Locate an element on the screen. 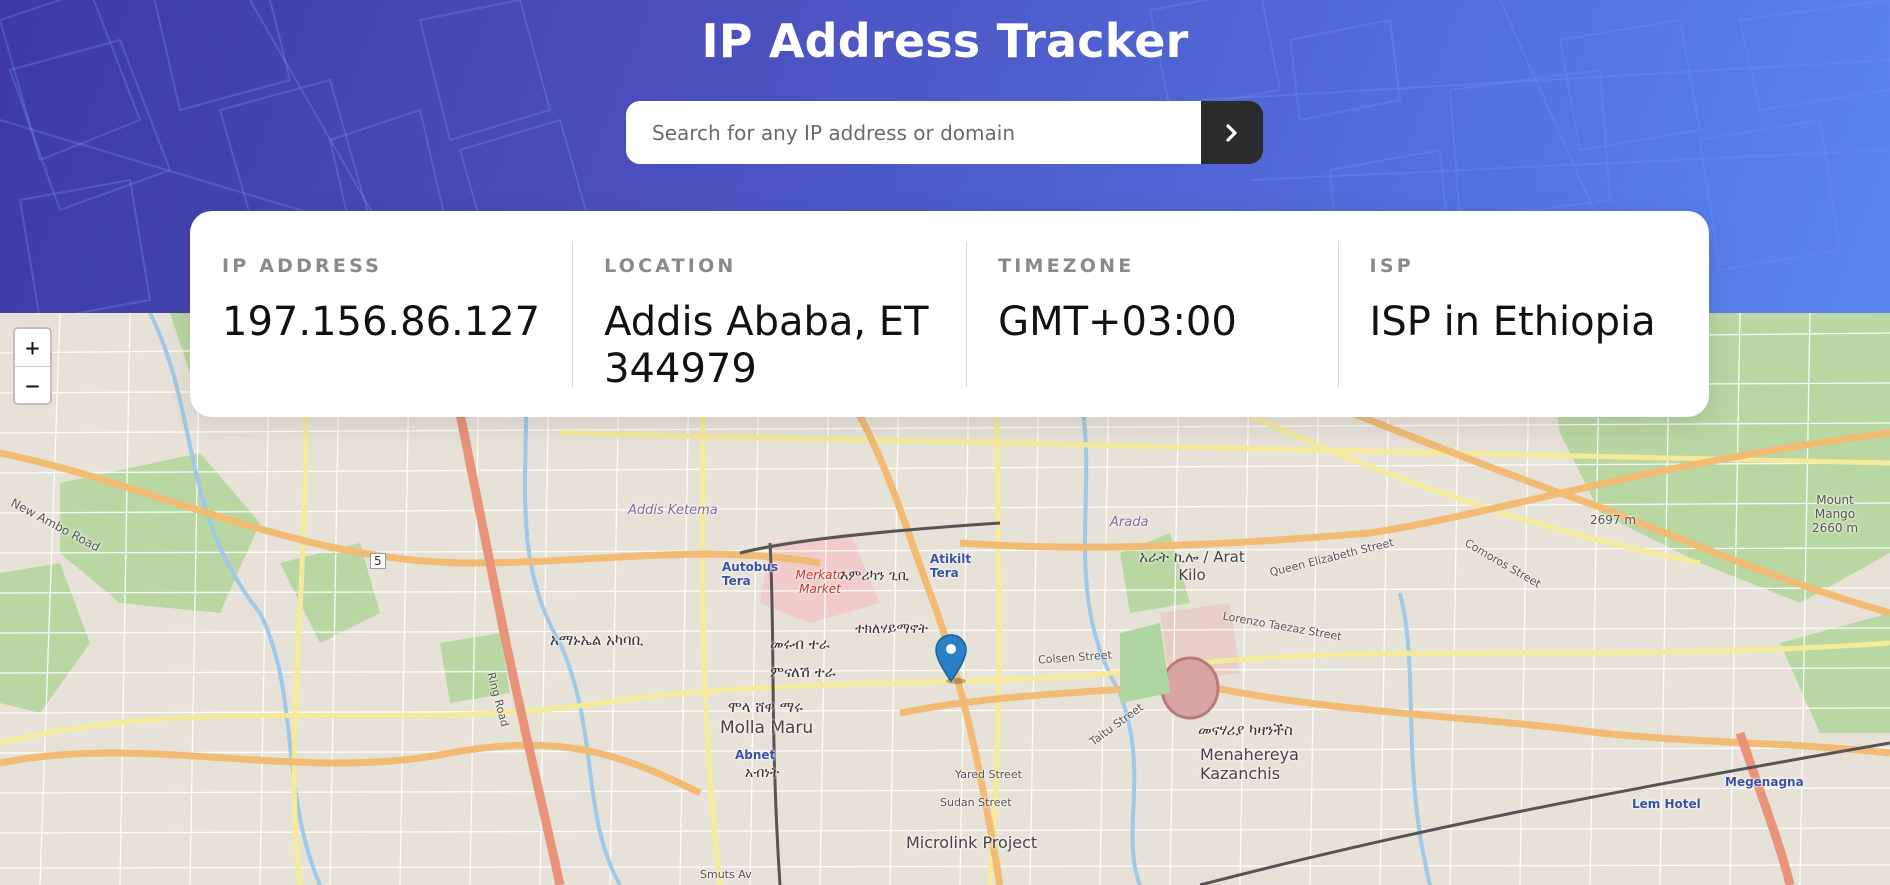 This screenshot has height=885, width=1890. zoom-out-button: − is located at coordinates (32, 385).